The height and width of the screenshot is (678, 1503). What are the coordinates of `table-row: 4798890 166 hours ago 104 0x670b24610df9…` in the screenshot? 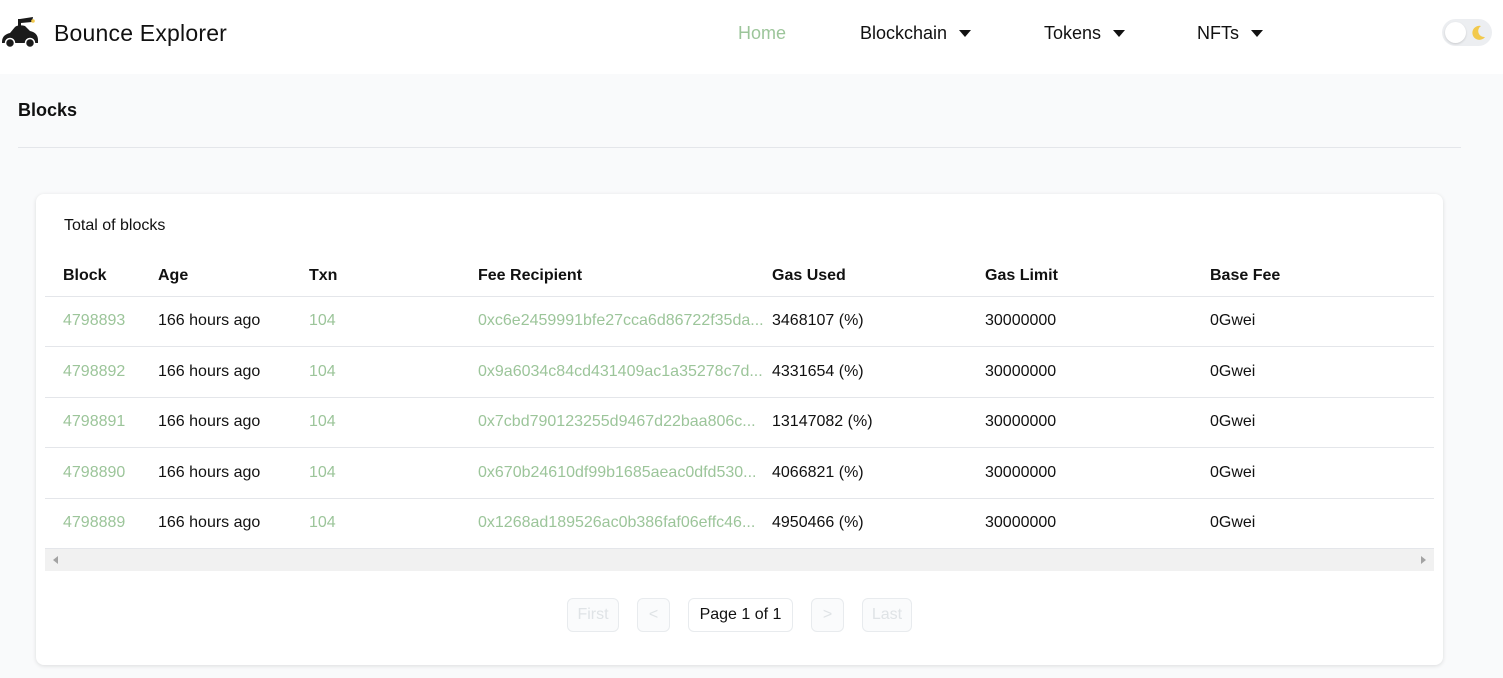 It's located at (739, 473).